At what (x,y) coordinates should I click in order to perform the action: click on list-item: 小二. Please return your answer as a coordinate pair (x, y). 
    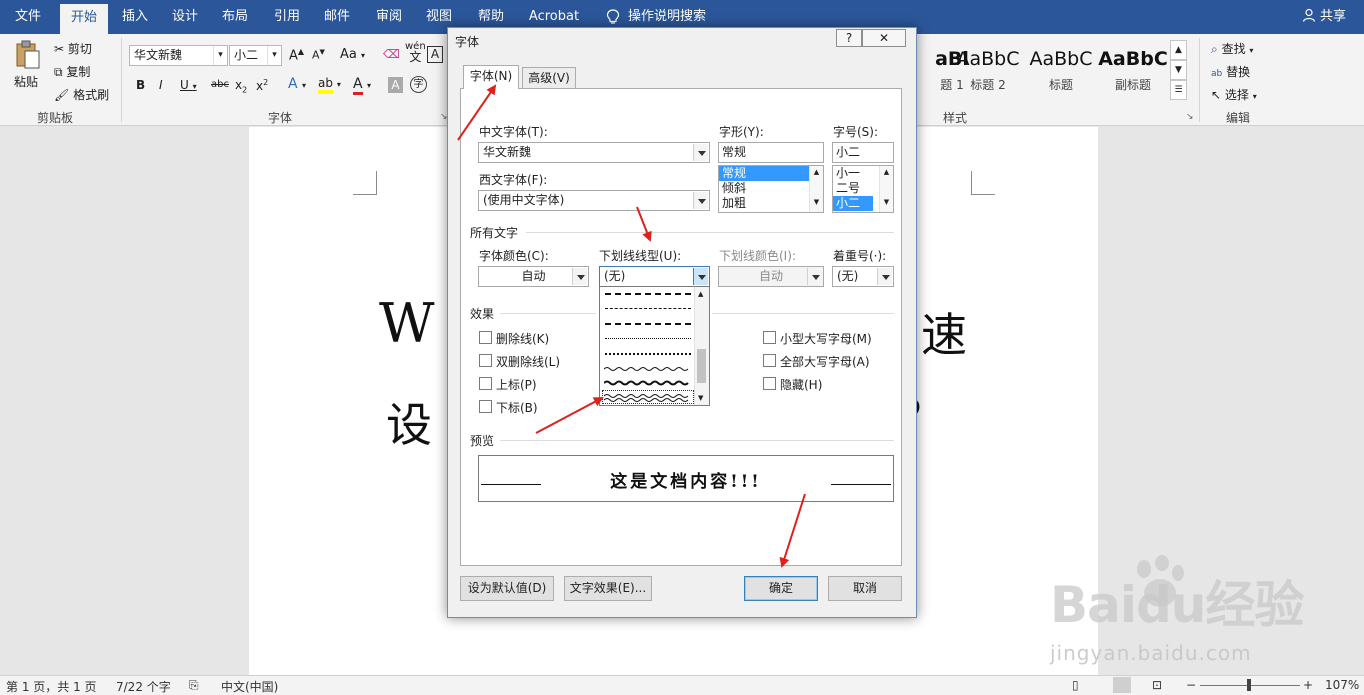
    Looking at the image, I should click on (853, 203).